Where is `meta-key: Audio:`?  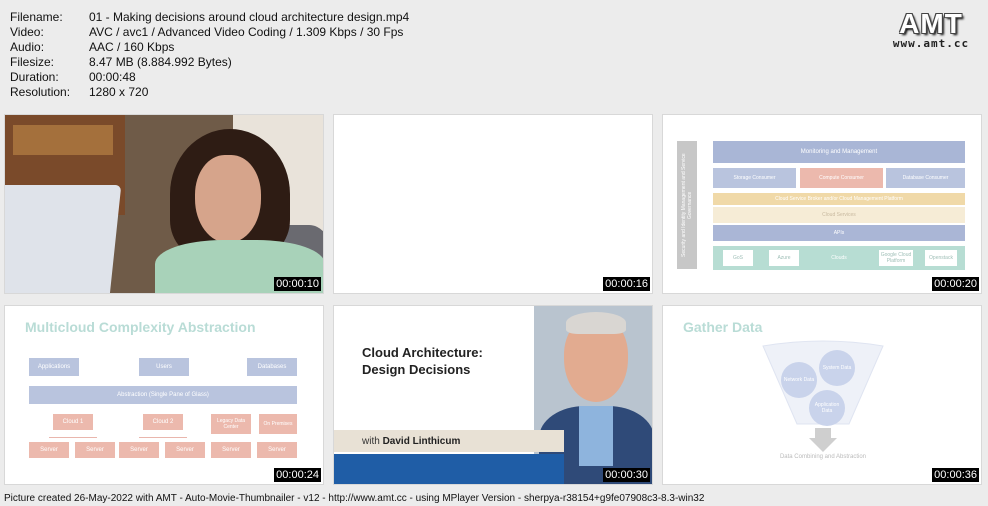 meta-key: Audio: is located at coordinates (27, 47).